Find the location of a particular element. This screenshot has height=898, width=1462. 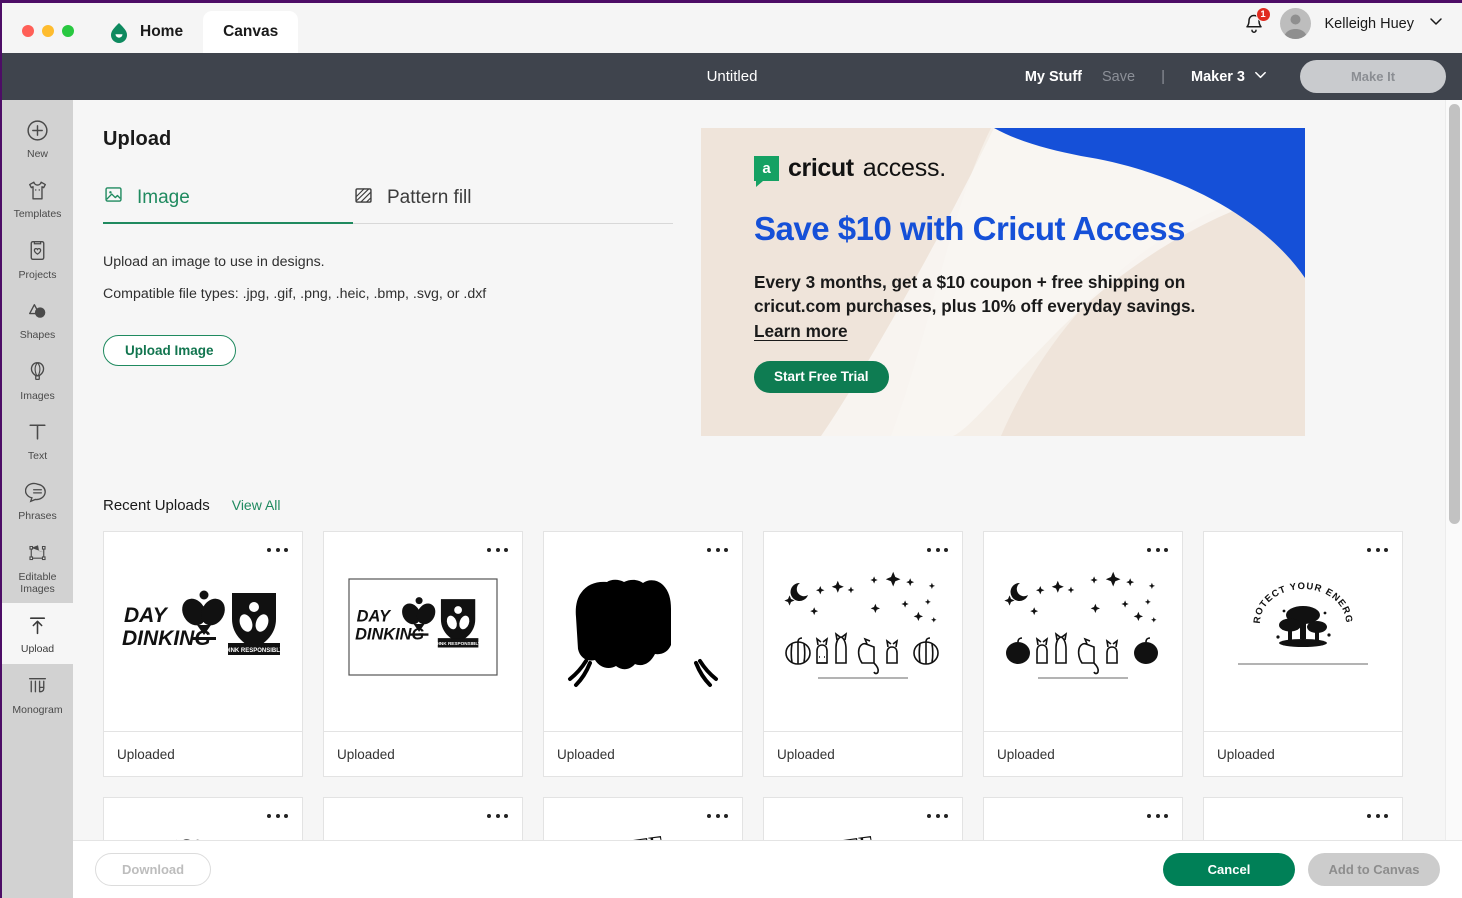

sidebar-item-projects: Projects is located at coordinates (37, 259).